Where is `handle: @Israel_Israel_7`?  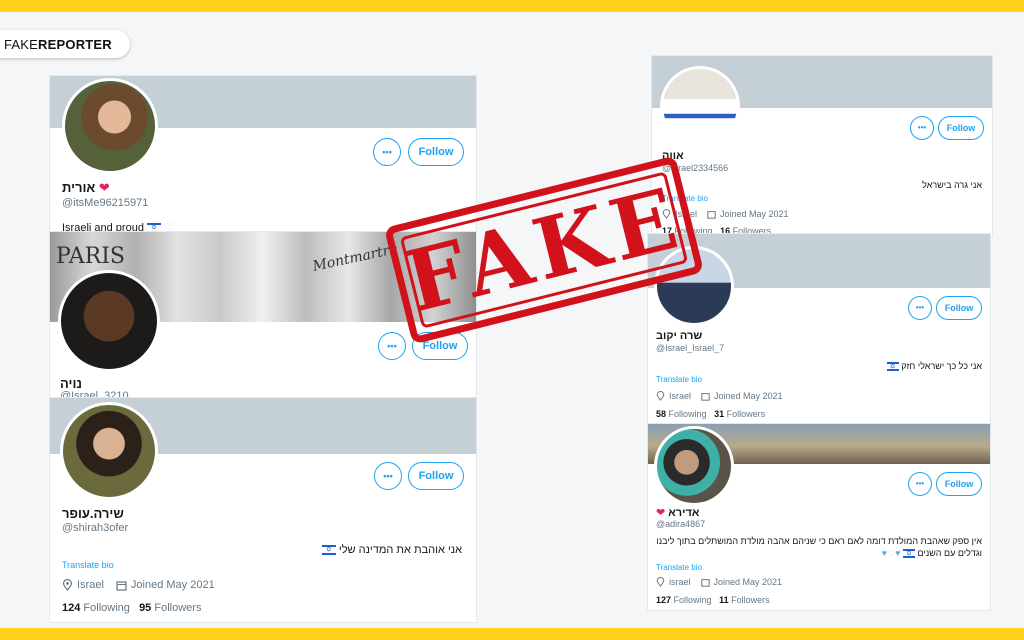
handle: @Israel_Israel_7 is located at coordinates (690, 348).